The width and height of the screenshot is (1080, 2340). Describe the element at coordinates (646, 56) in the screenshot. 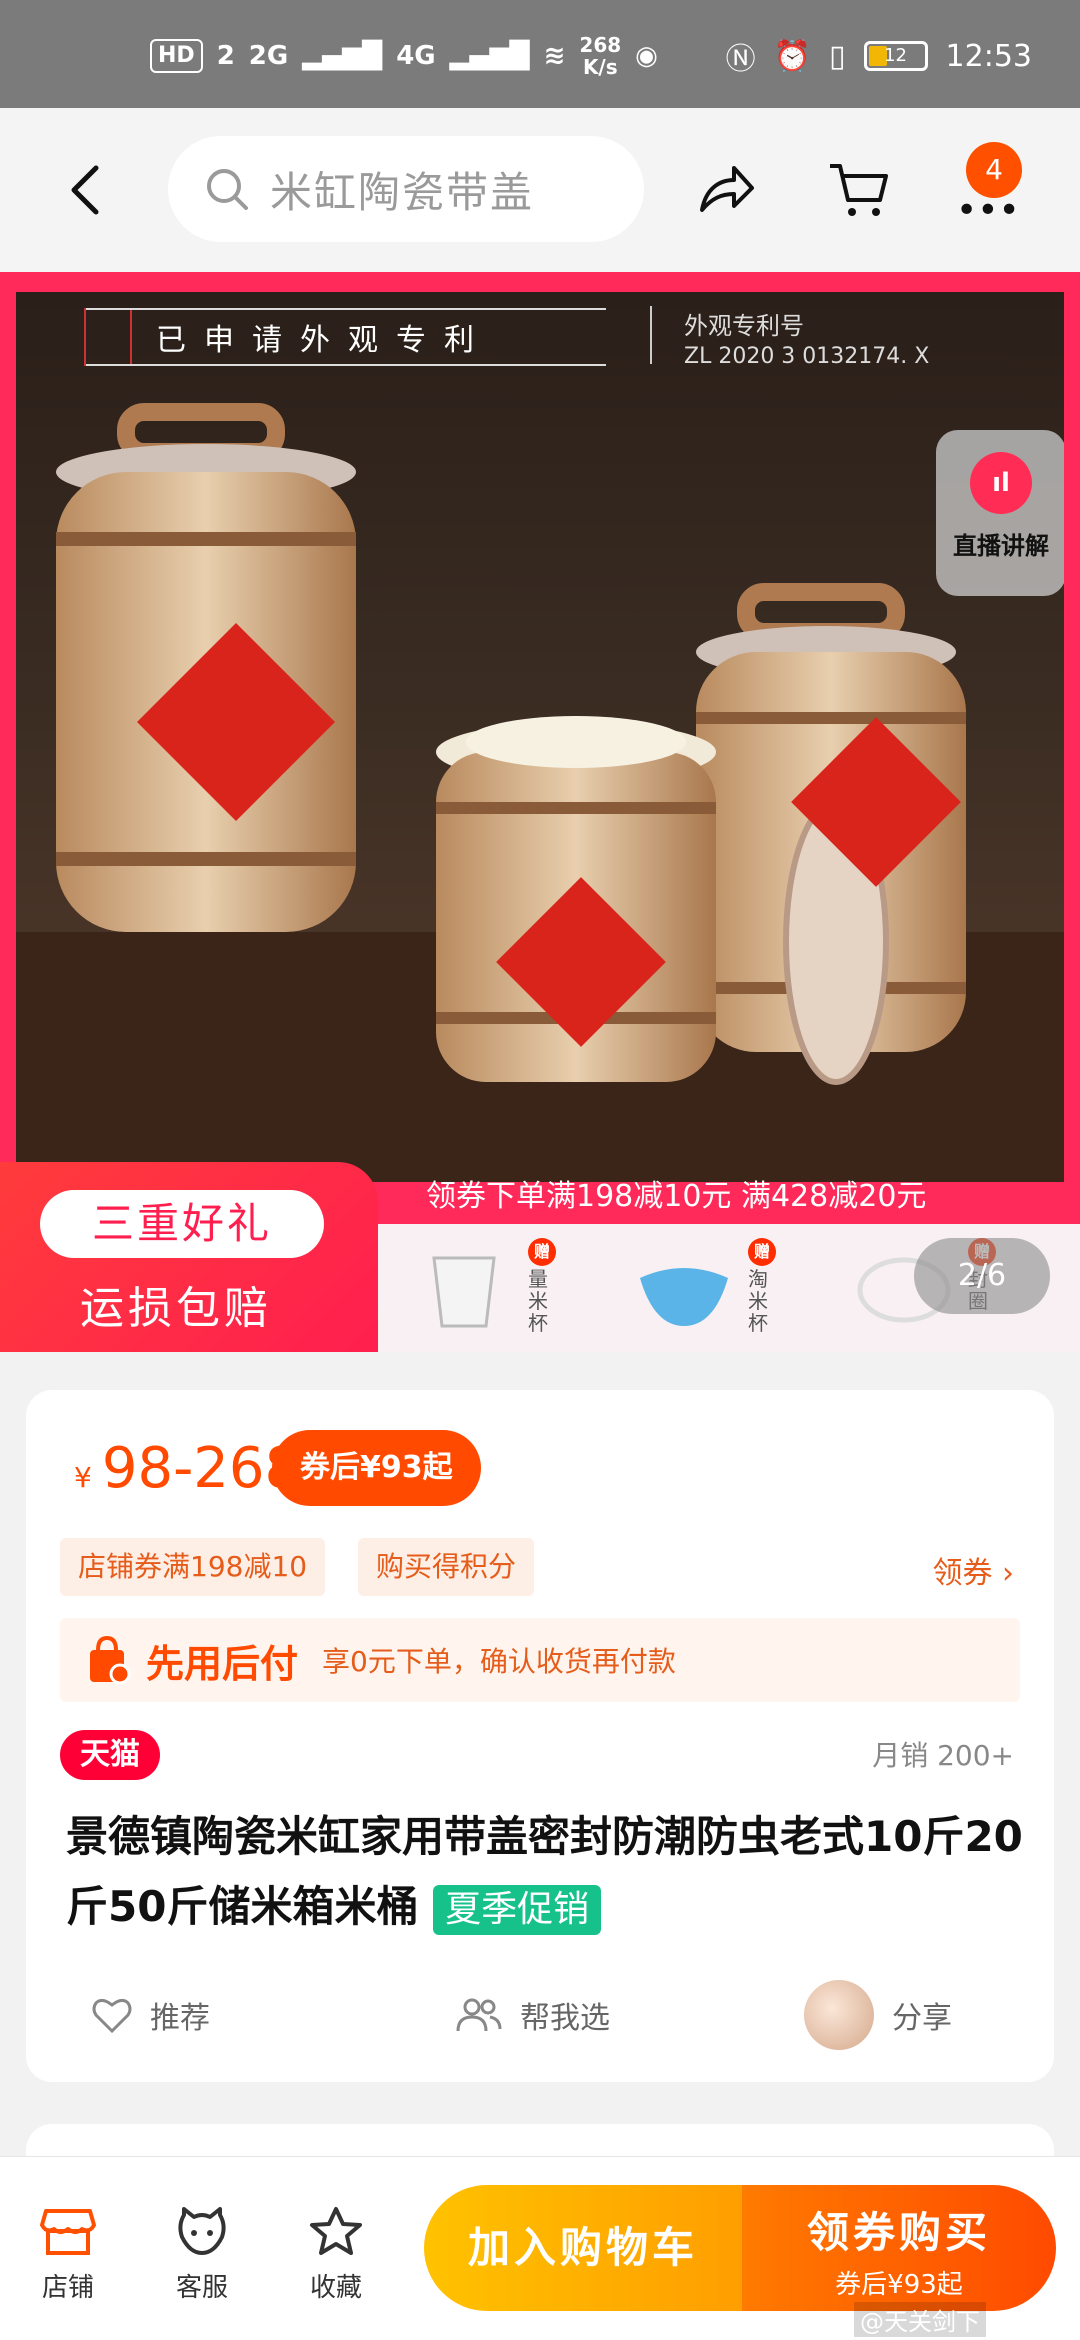

I see `voice-icon: ◉` at that location.